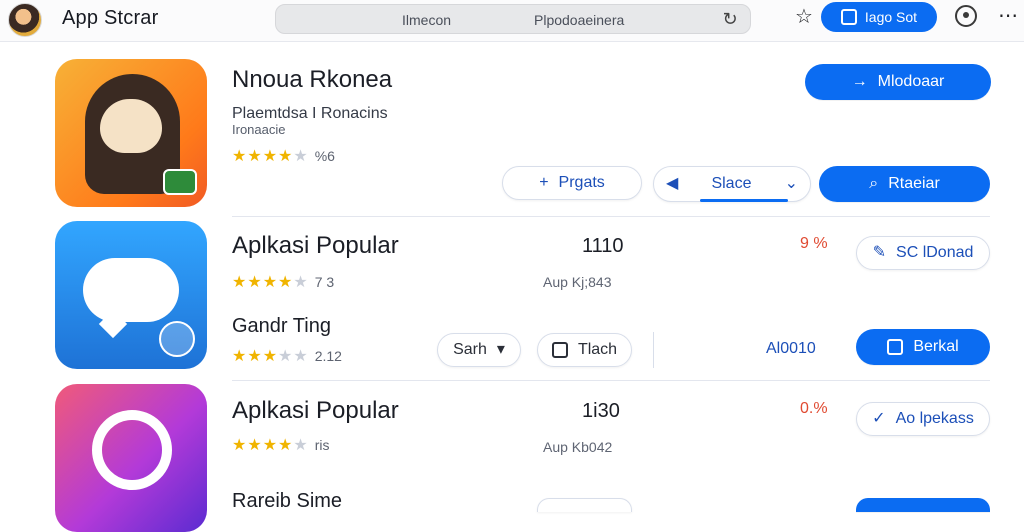 The width and height of the screenshot is (1024, 532). I want to click on app-1-add-label: Prgats, so click(581, 182).